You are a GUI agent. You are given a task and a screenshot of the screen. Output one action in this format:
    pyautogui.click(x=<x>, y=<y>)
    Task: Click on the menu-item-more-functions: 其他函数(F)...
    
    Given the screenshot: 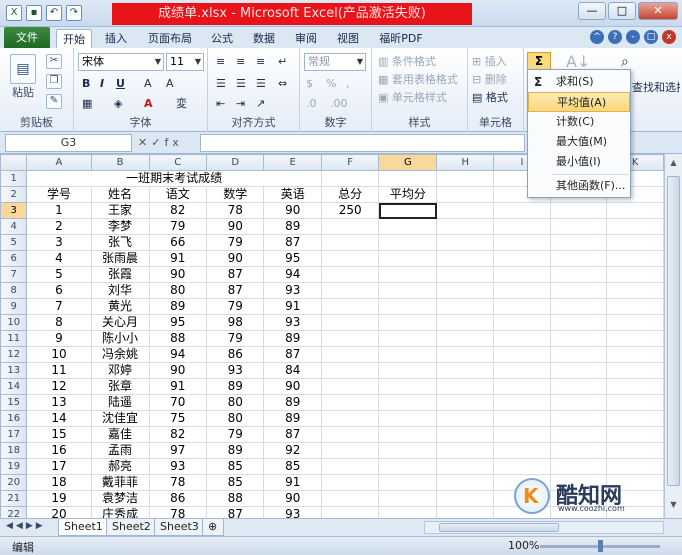 What is the action you would take?
    pyautogui.click(x=579, y=186)
    